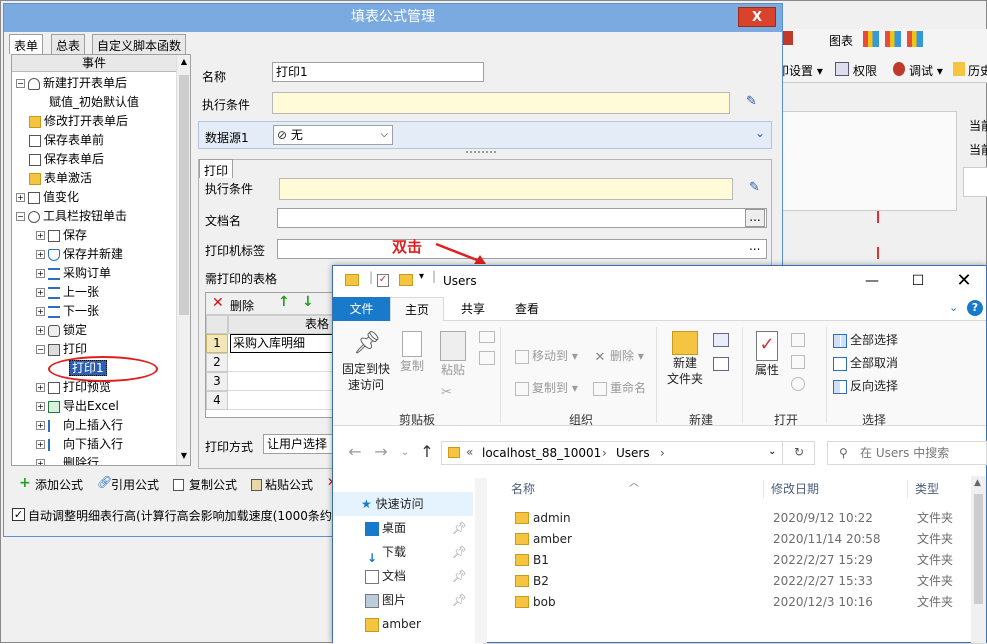  I want to click on column-type: 类型, so click(940, 489).